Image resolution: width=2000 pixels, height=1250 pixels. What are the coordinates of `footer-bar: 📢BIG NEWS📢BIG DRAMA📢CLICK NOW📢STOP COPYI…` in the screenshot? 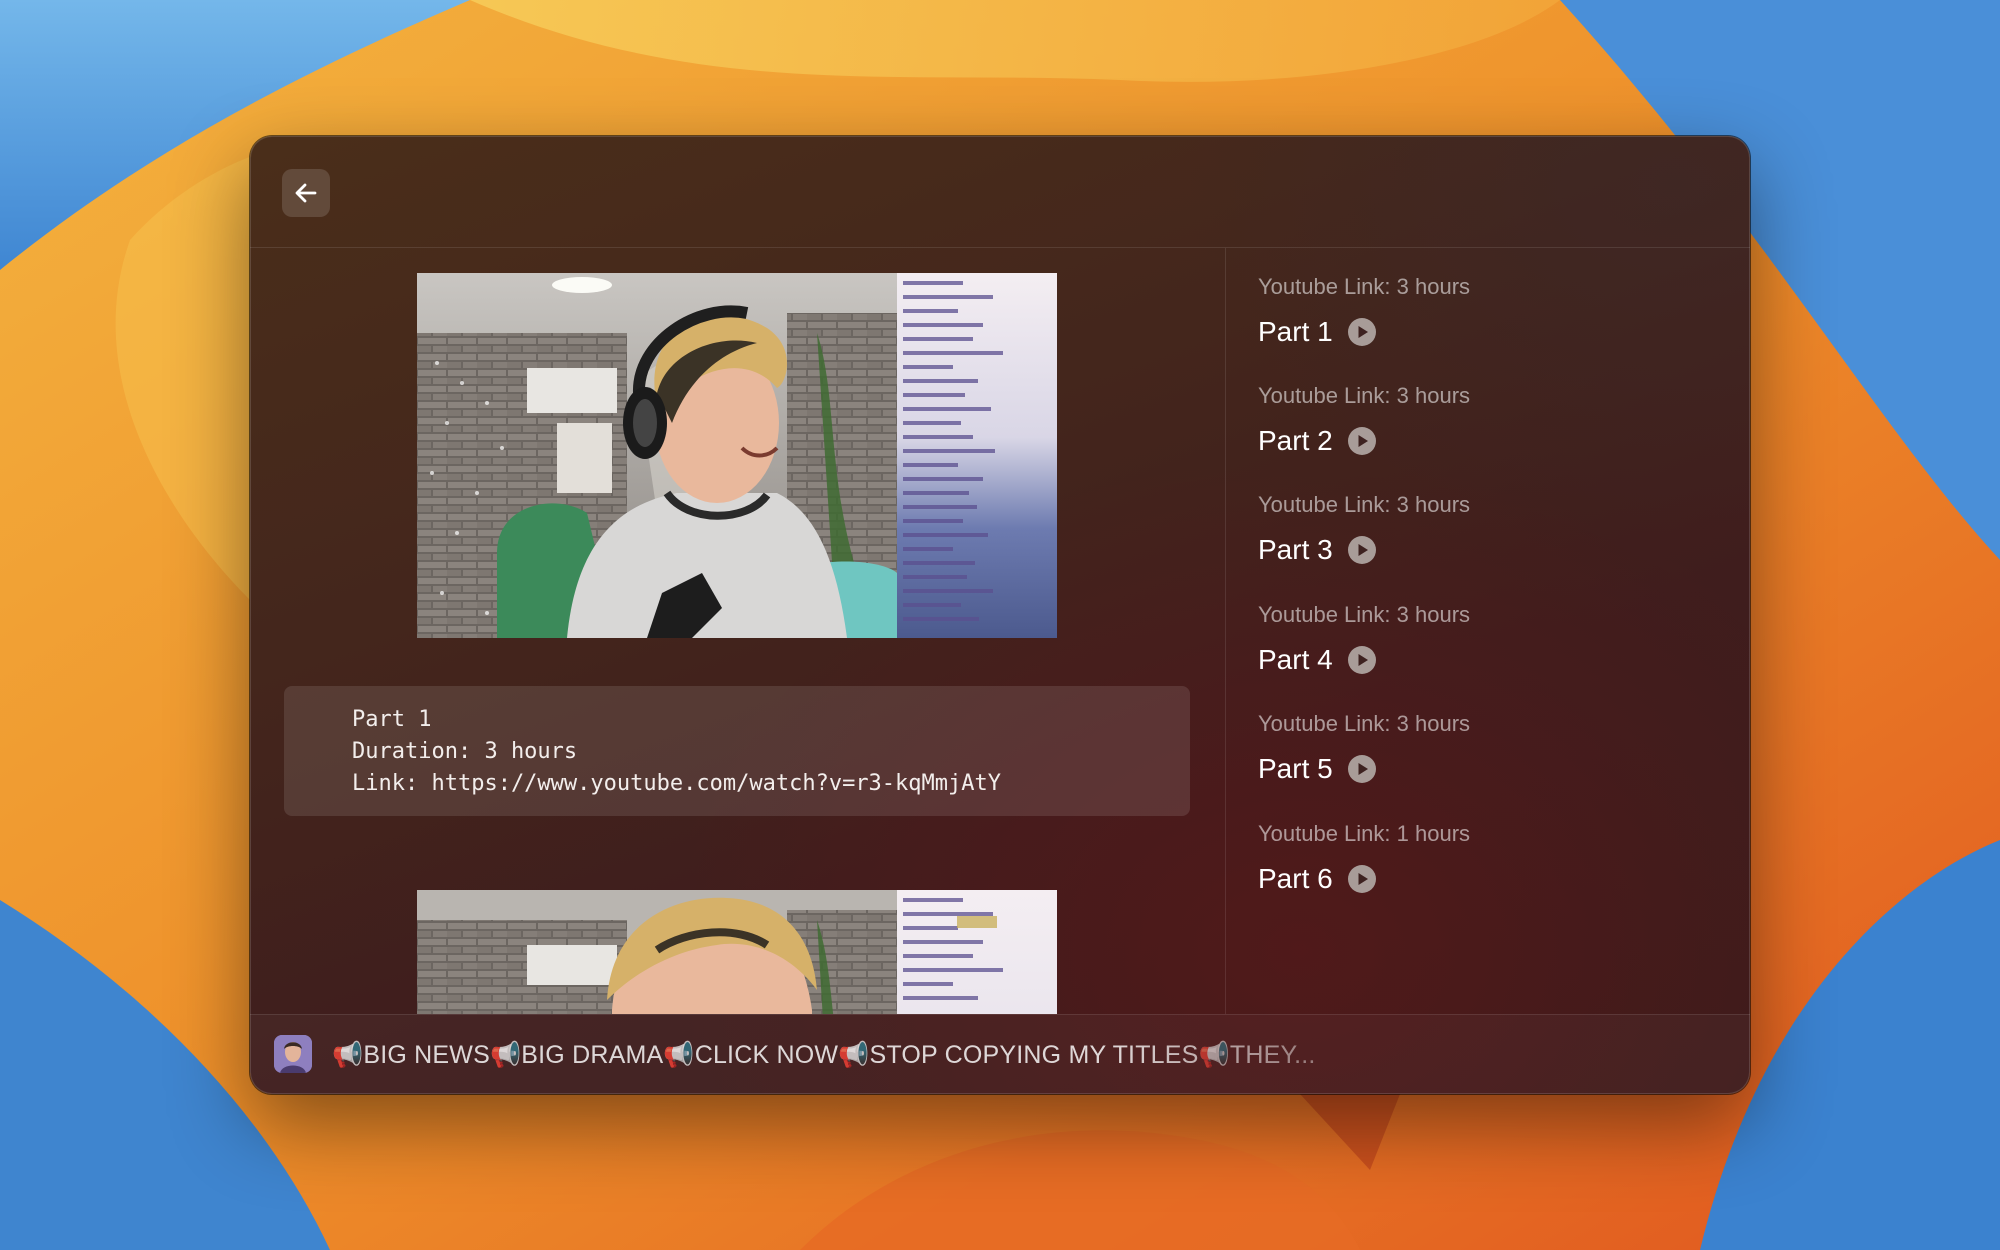 It's located at (1000, 1054).